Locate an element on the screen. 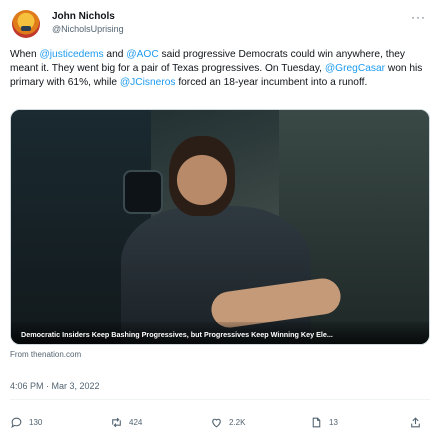 This screenshot has height=441, width=438. views-button: 13 is located at coordinates (324, 422).